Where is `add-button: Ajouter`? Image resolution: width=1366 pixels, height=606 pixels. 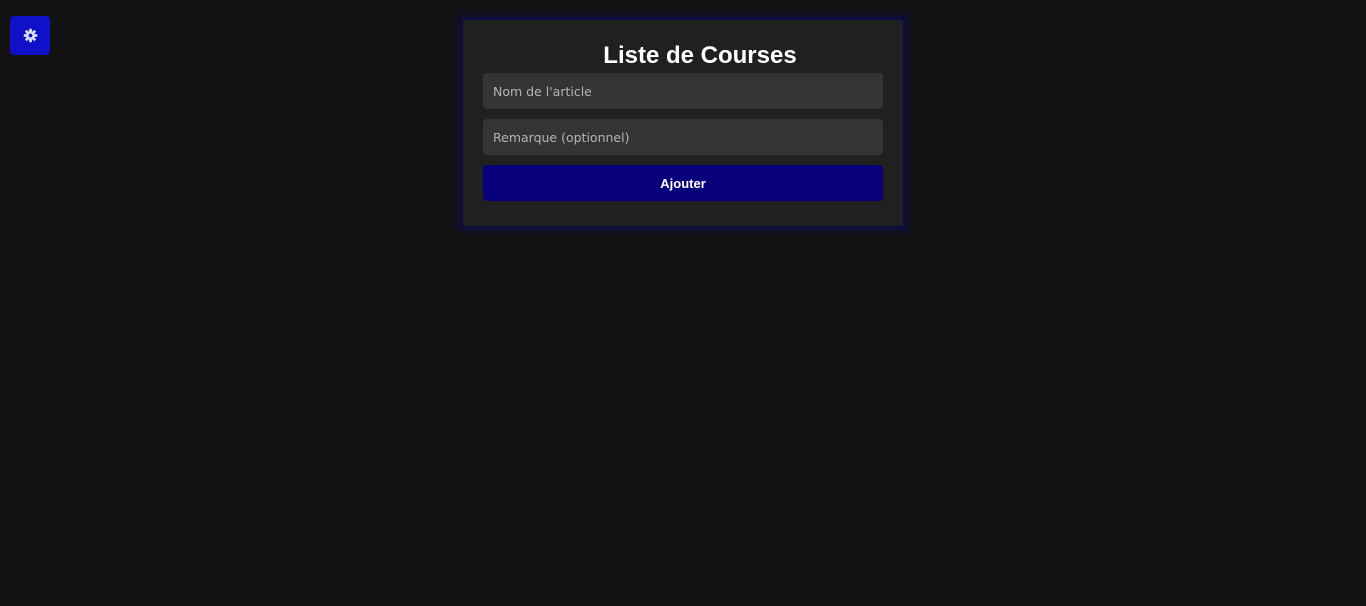 add-button: Ajouter is located at coordinates (683, 183).